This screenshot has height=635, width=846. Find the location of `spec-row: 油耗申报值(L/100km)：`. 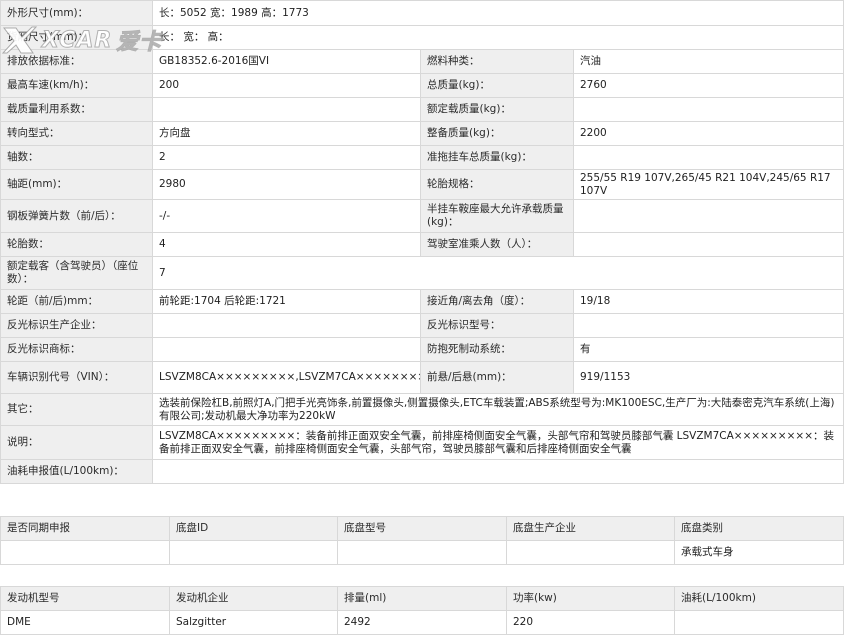

spec-row: 油耗申报值(L/100km)： is located at coordinates (422, 471).